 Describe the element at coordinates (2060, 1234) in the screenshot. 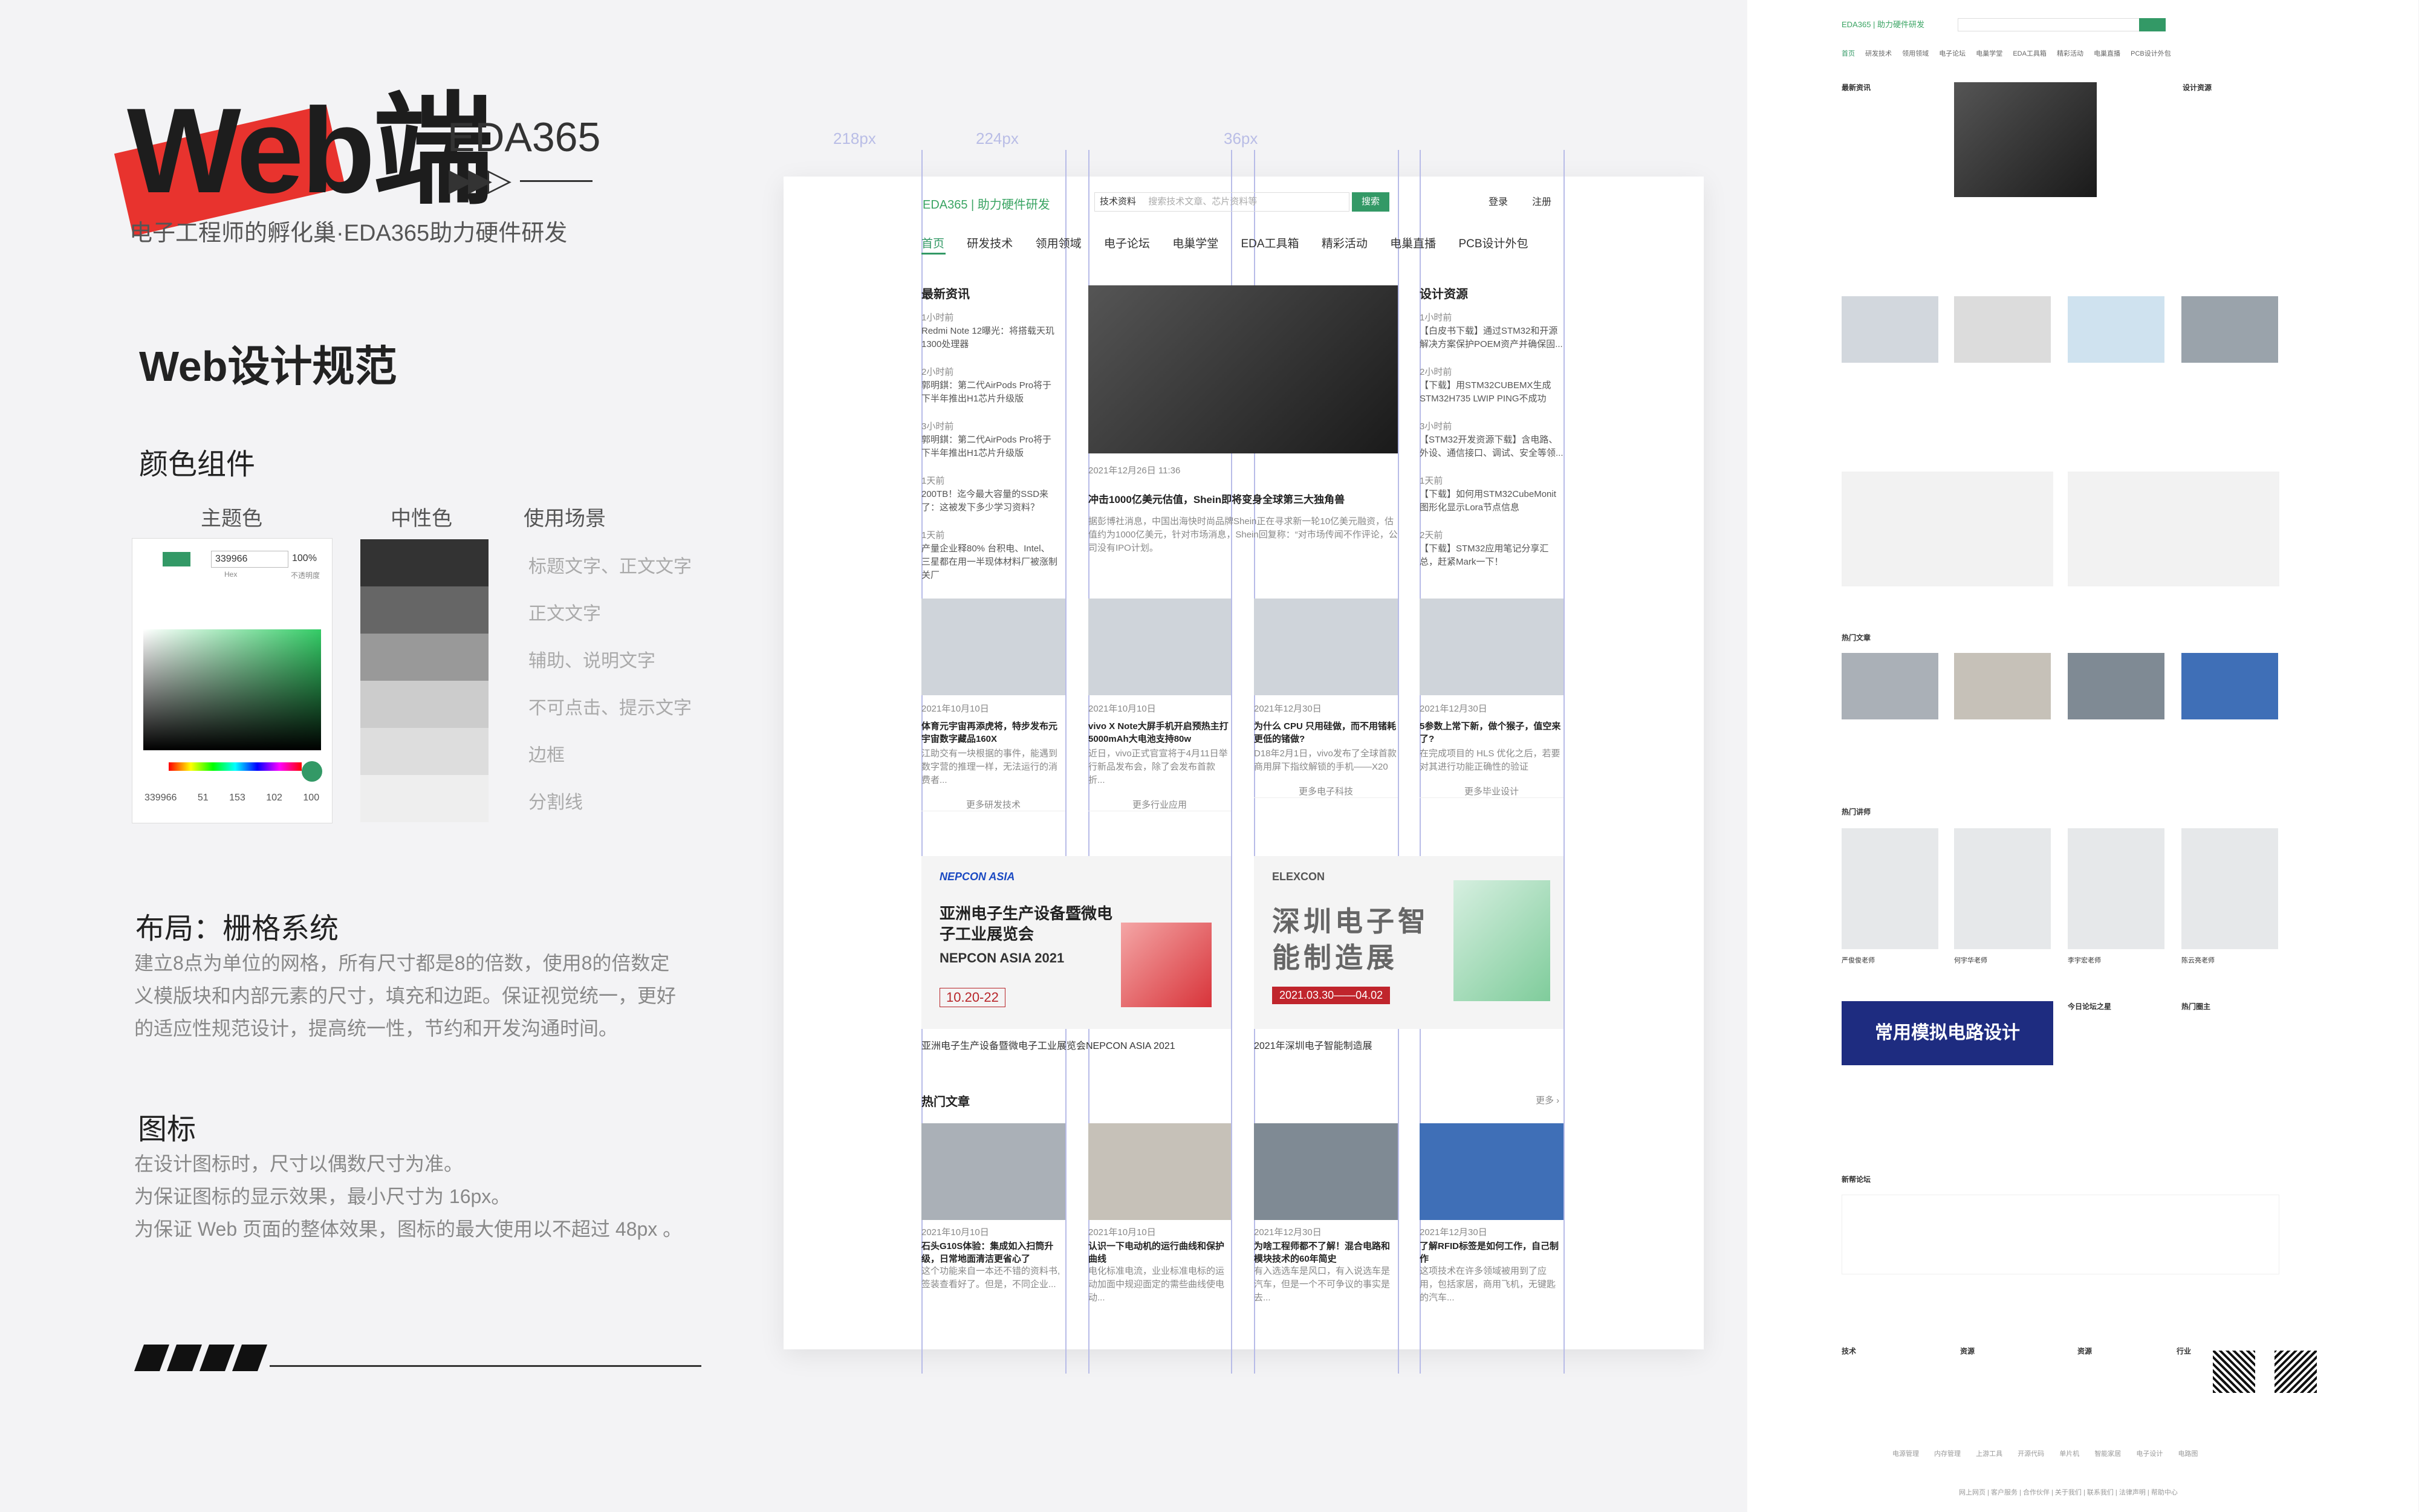

I see `forum-row` at that location.